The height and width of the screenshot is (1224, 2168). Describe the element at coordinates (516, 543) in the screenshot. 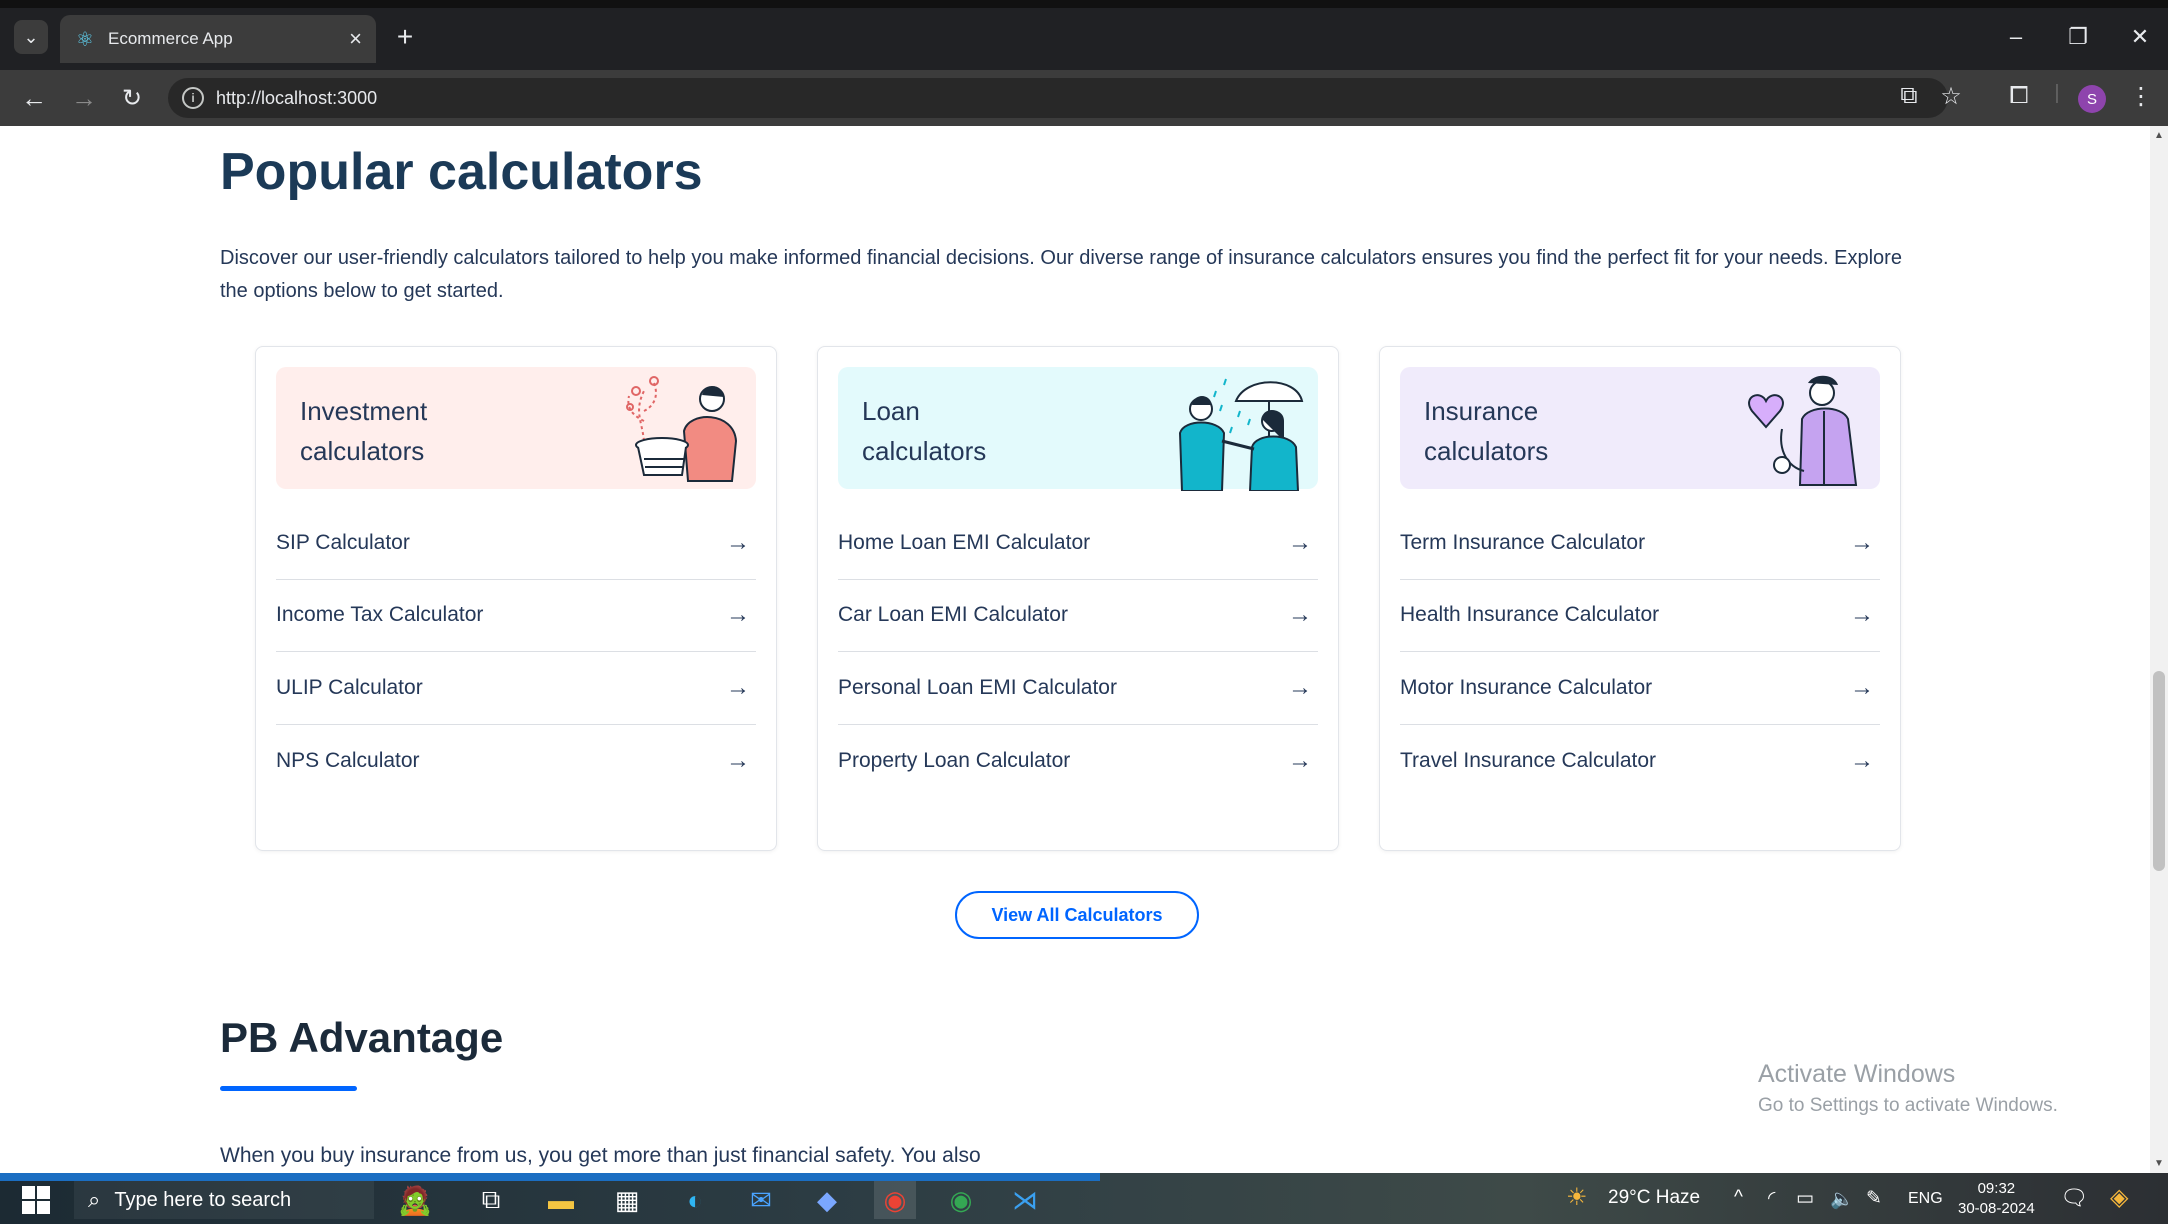

I see `list-item: SIP Calculator →` at that location.